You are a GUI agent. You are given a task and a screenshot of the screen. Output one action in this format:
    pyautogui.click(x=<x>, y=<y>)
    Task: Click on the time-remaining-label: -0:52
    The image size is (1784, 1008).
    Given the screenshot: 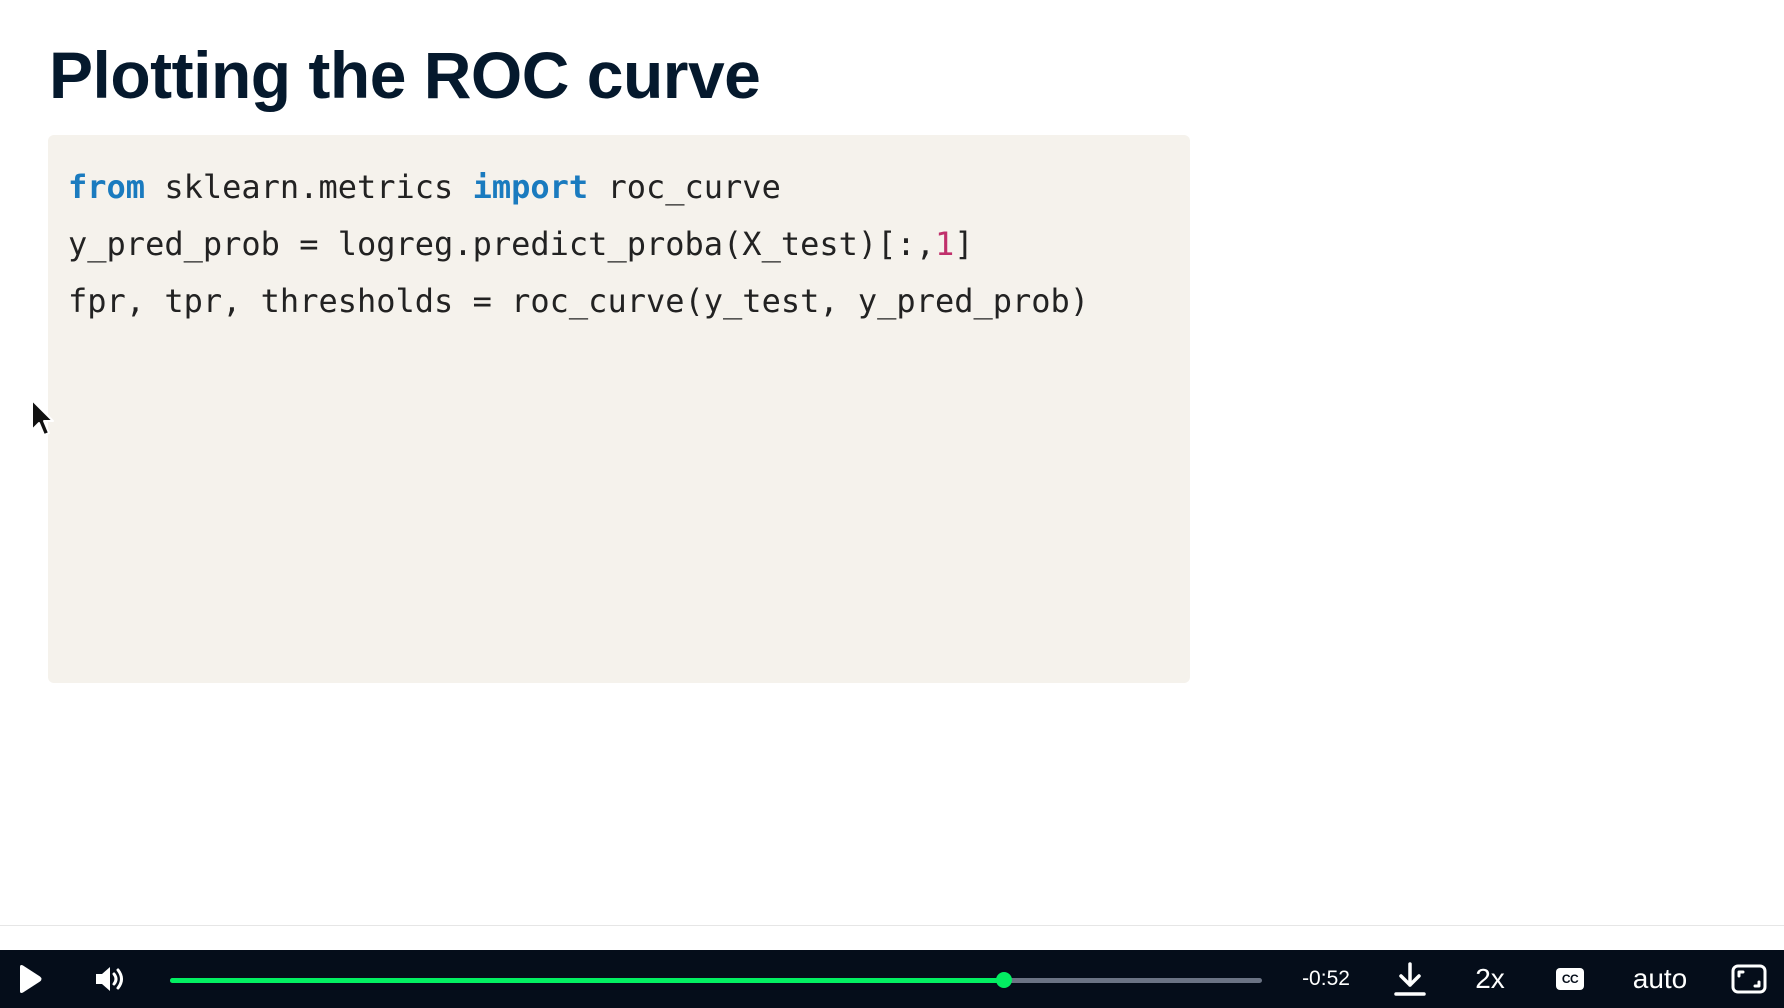 What is the action you would take?
    pyautogui.click(x=1326, y=978)
    